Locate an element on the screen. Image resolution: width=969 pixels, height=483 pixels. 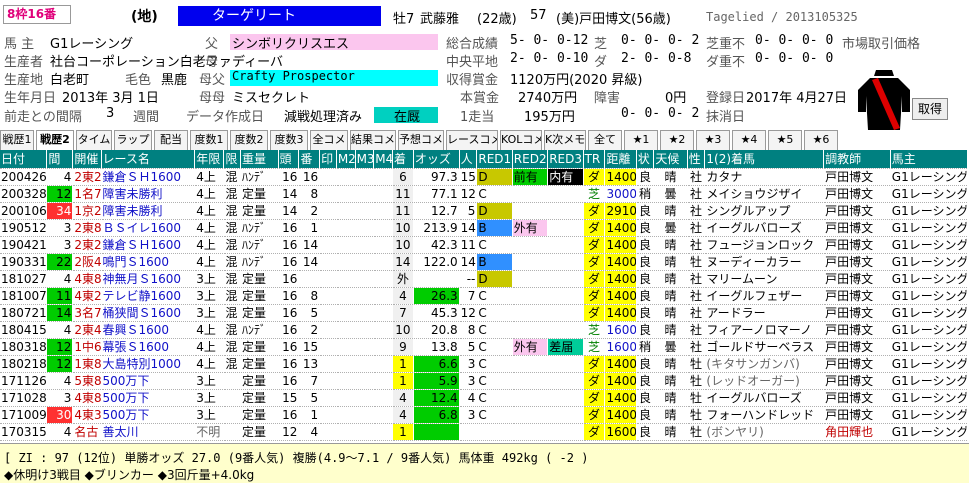
column-header: 距離 is located at coordinates (620, 159).